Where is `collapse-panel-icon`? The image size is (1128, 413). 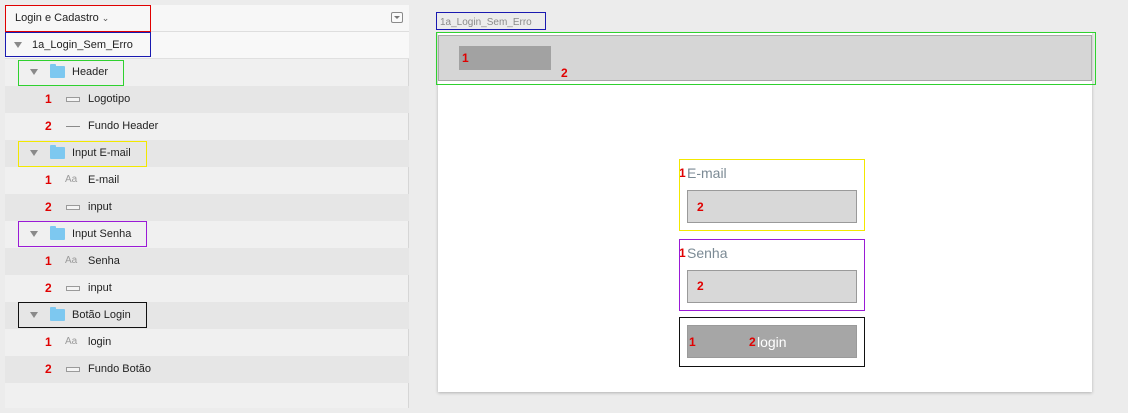 collapse-panel-icon is located at coordinates (397, 17).